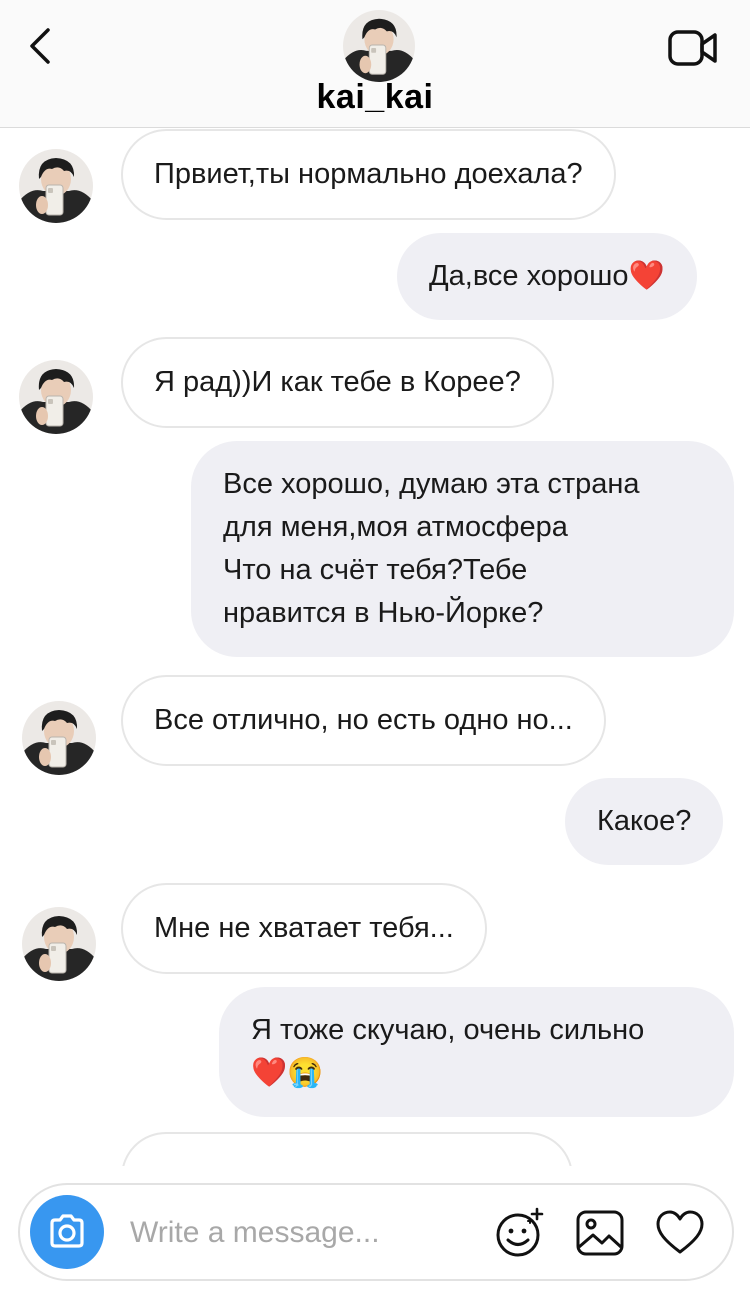 This screenshot has width=750, height=1298. I want to click on like-button, so click(680, 1233).